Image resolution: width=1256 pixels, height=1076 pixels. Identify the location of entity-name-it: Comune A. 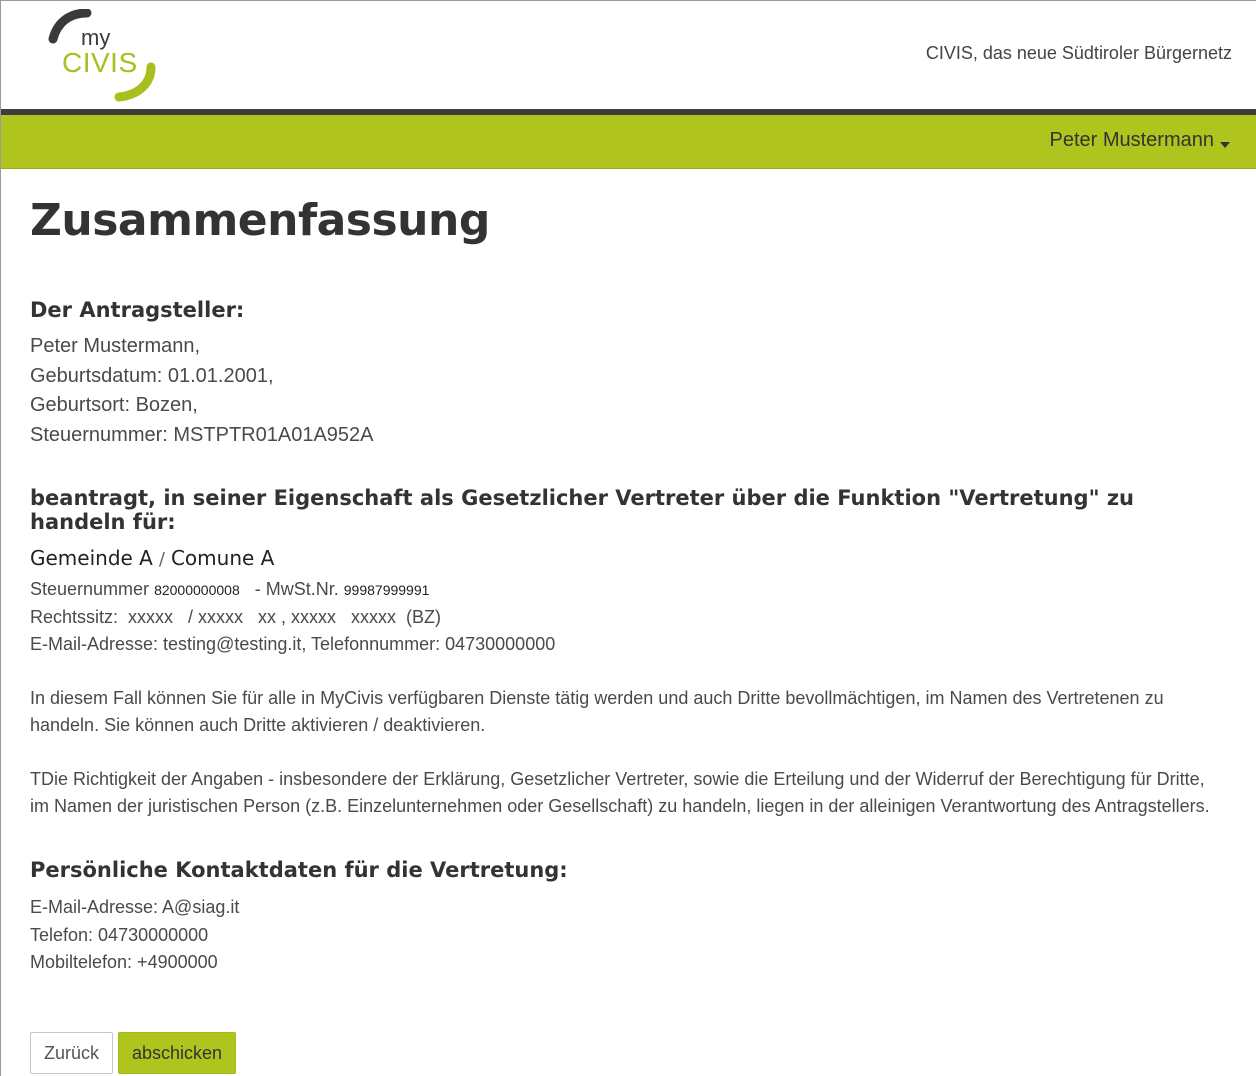
(222, 558).